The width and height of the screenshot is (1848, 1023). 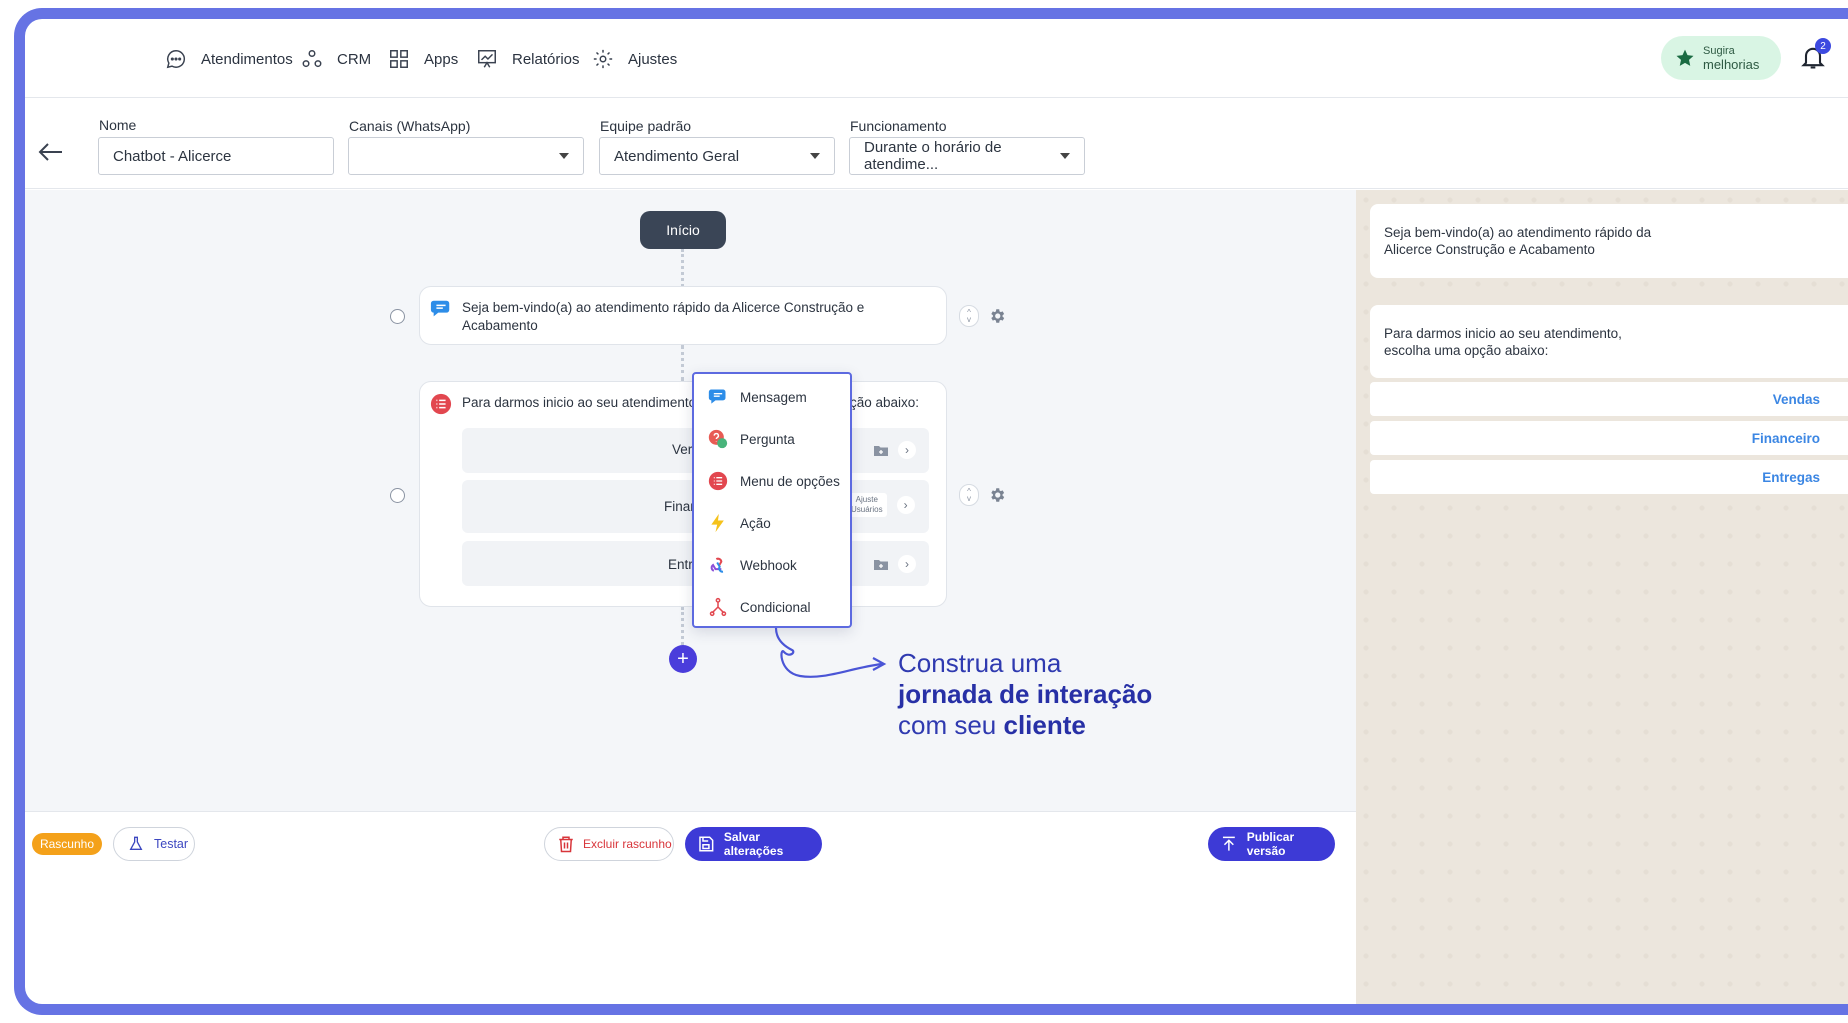 What do you see at coordinates (717, 565) in the screenshot?
I see `webhook-icon` at bounding box center [717, 565].